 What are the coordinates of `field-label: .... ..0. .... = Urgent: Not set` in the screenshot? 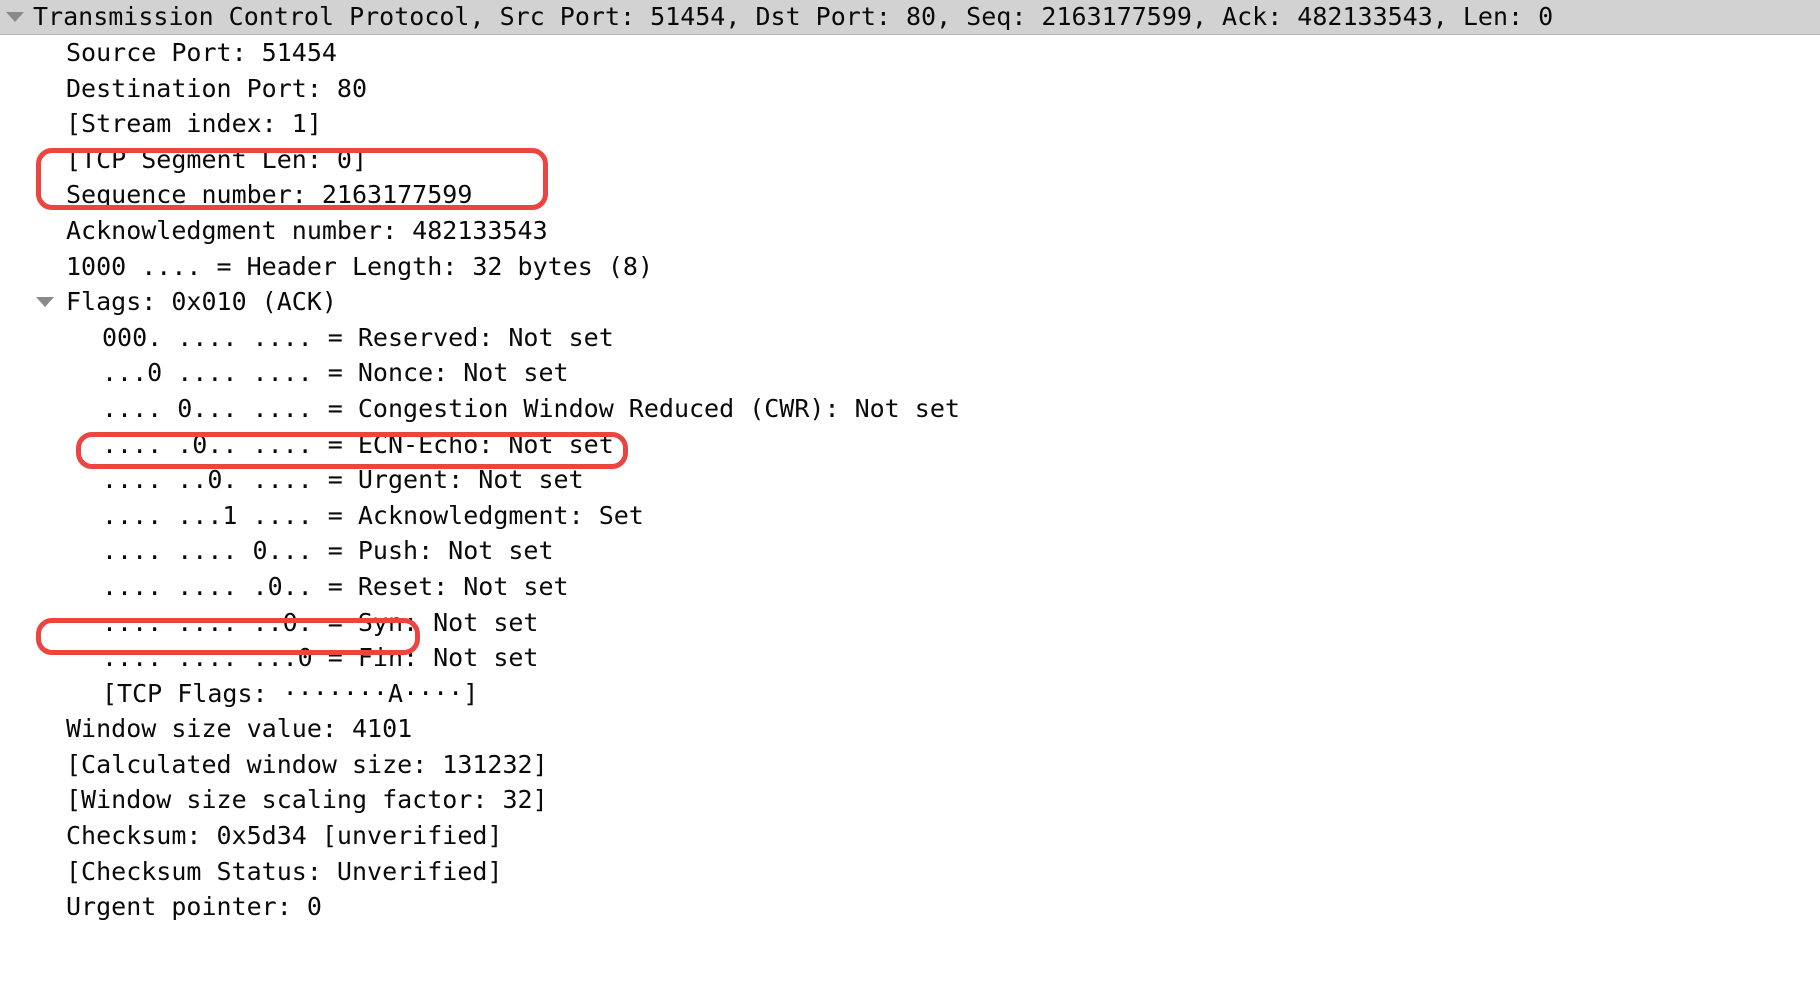 It's located at (343, 480).